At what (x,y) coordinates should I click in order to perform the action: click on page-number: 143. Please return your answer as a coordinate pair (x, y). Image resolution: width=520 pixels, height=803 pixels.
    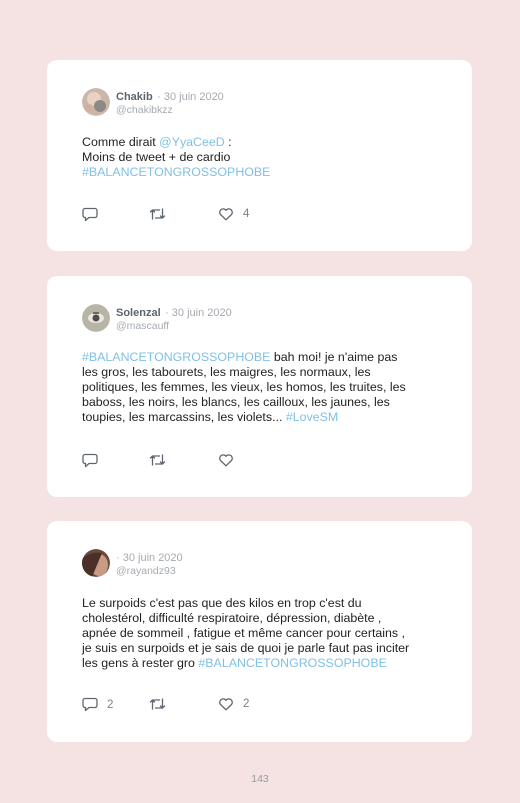
    Looking at the image, I should click on (260, 779).